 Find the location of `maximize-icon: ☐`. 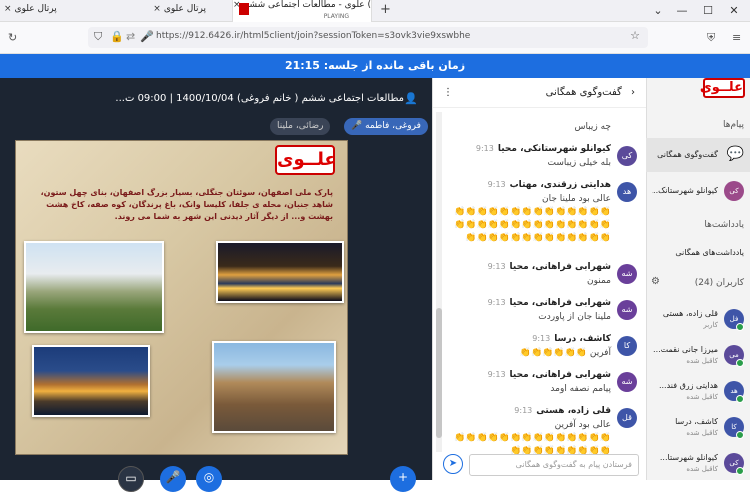

maximize-icon: ☐ is located at coordinates (708, 10).